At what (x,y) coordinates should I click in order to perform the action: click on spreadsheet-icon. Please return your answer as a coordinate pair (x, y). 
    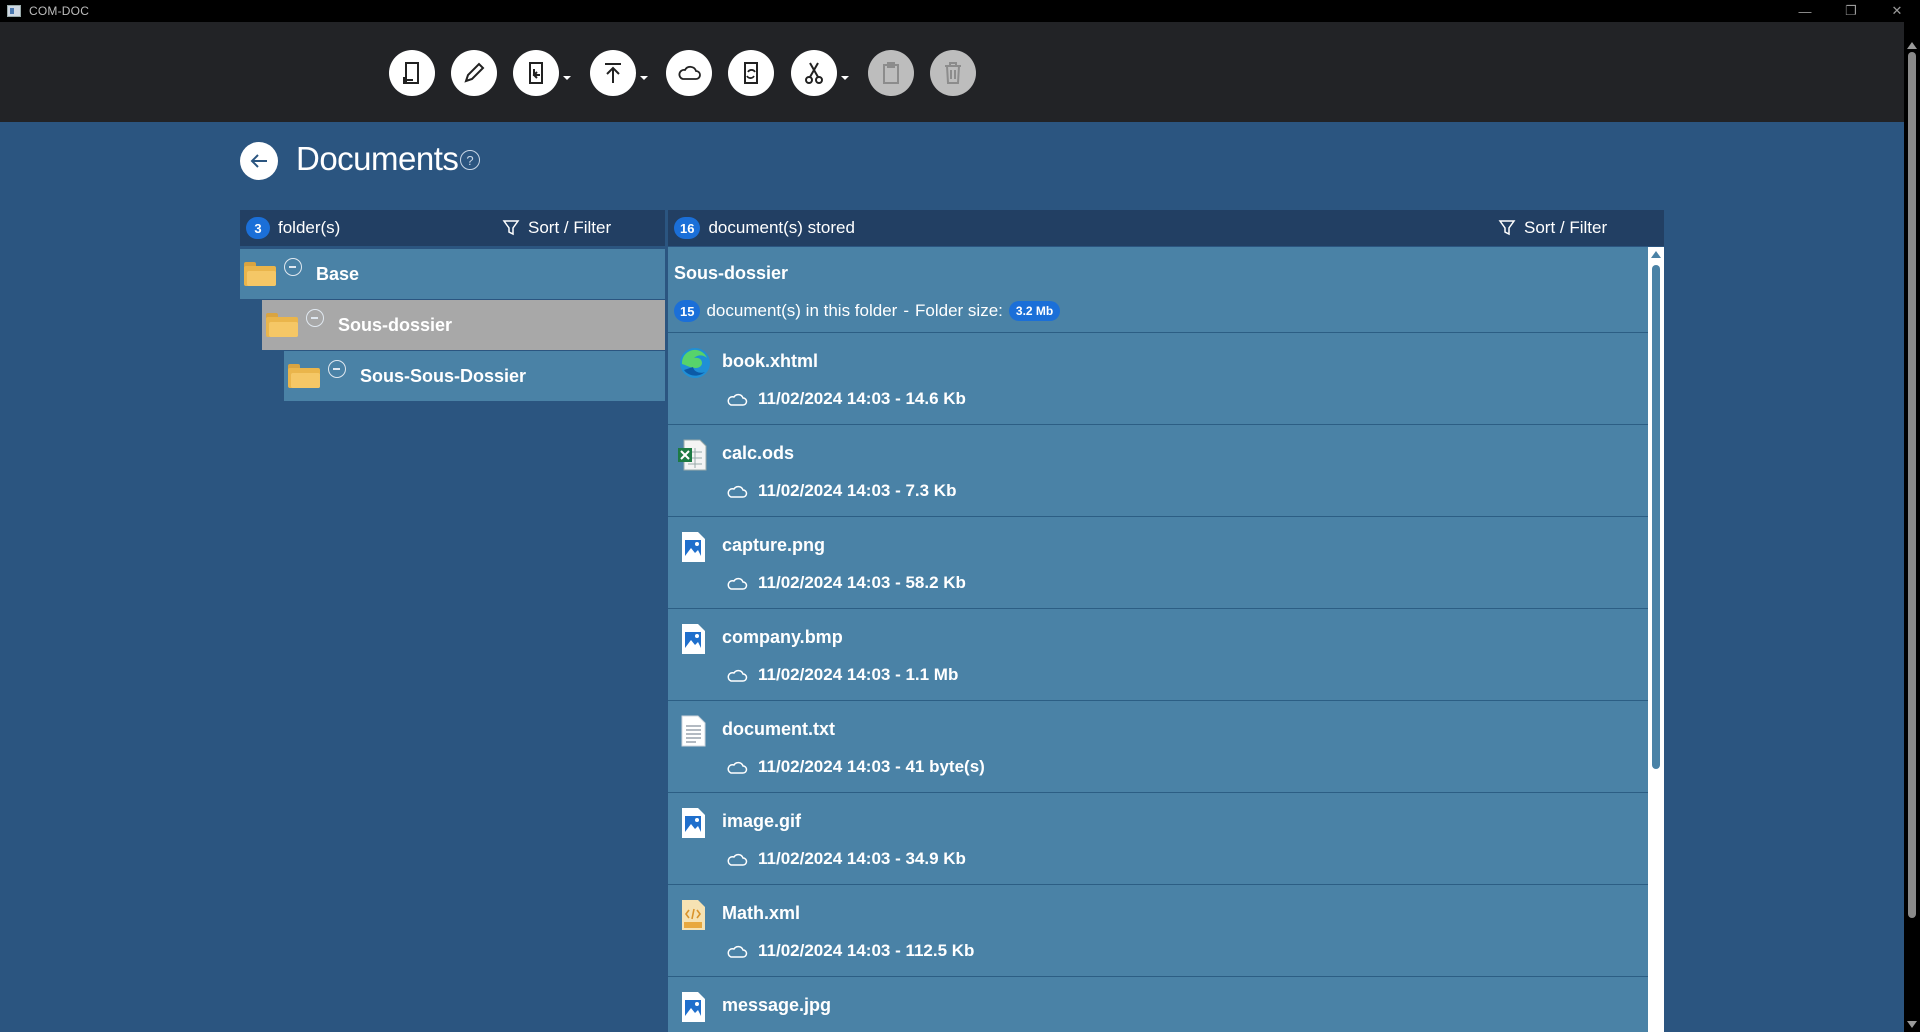
    Looking at the image, I should click on (693, 455).